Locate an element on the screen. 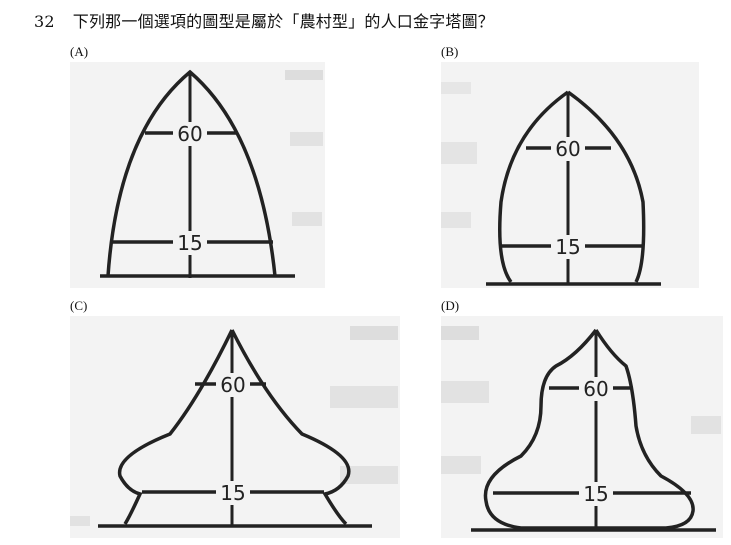  option-a-pyramid: 60 15 is located at coordinates (197, 175).